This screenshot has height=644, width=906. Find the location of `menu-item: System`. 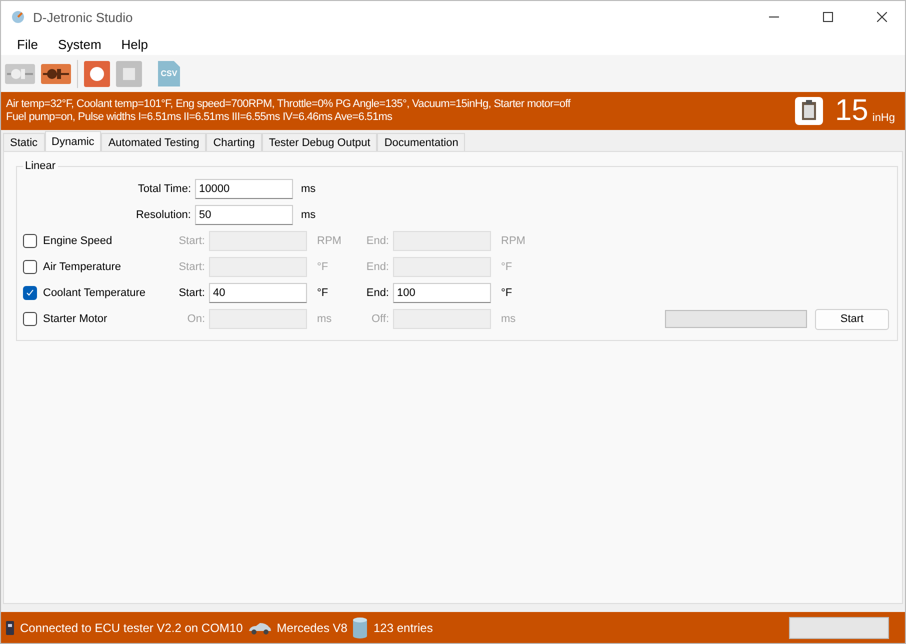

menu-item: System is located at coordinates (80, 44).